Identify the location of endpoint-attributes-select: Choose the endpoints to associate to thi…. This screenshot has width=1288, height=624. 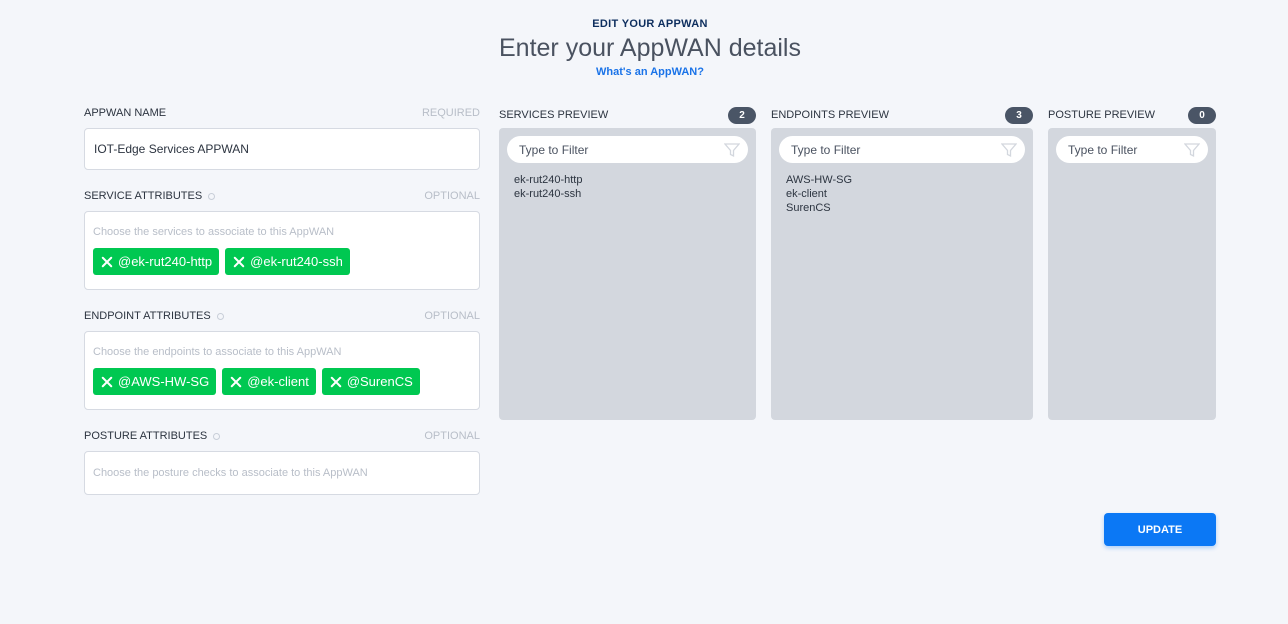
(282, 370).